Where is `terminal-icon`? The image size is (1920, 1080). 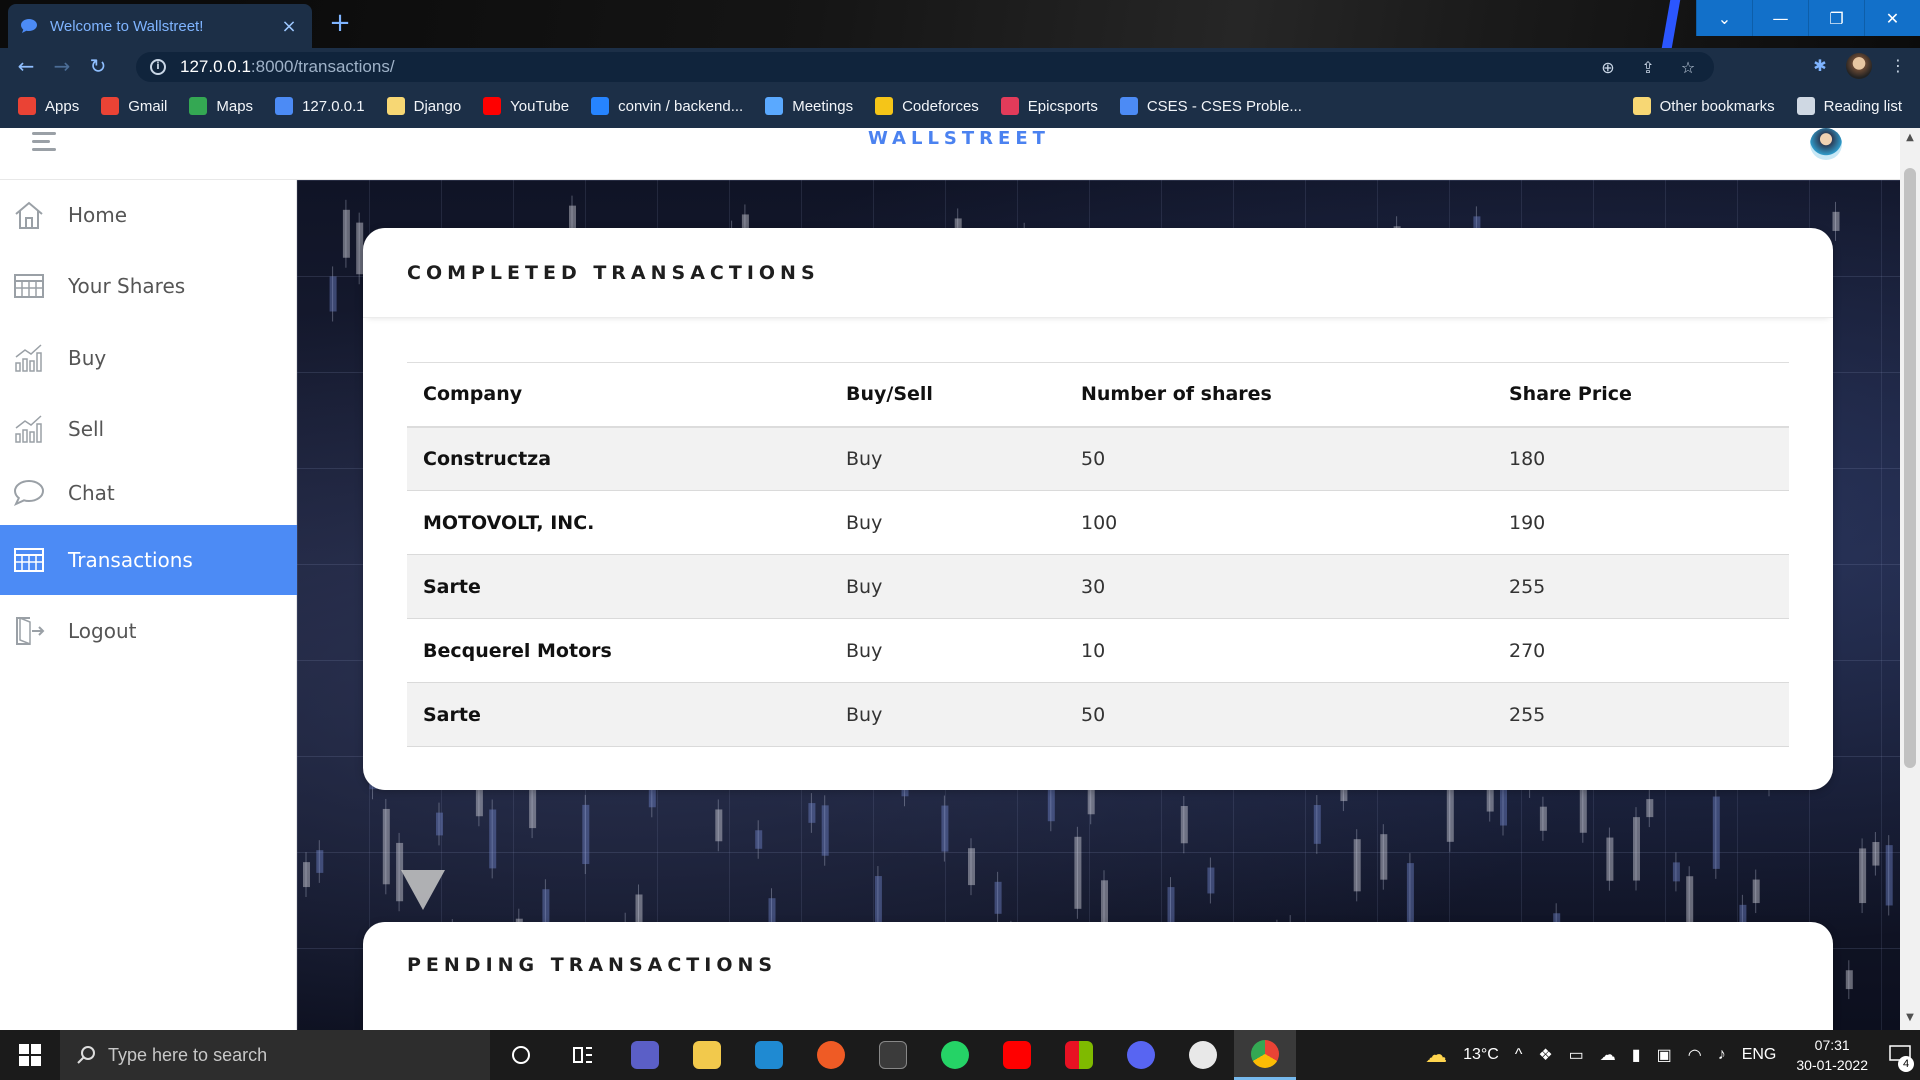 terminal-icon is located at coordinates (893, 1055).